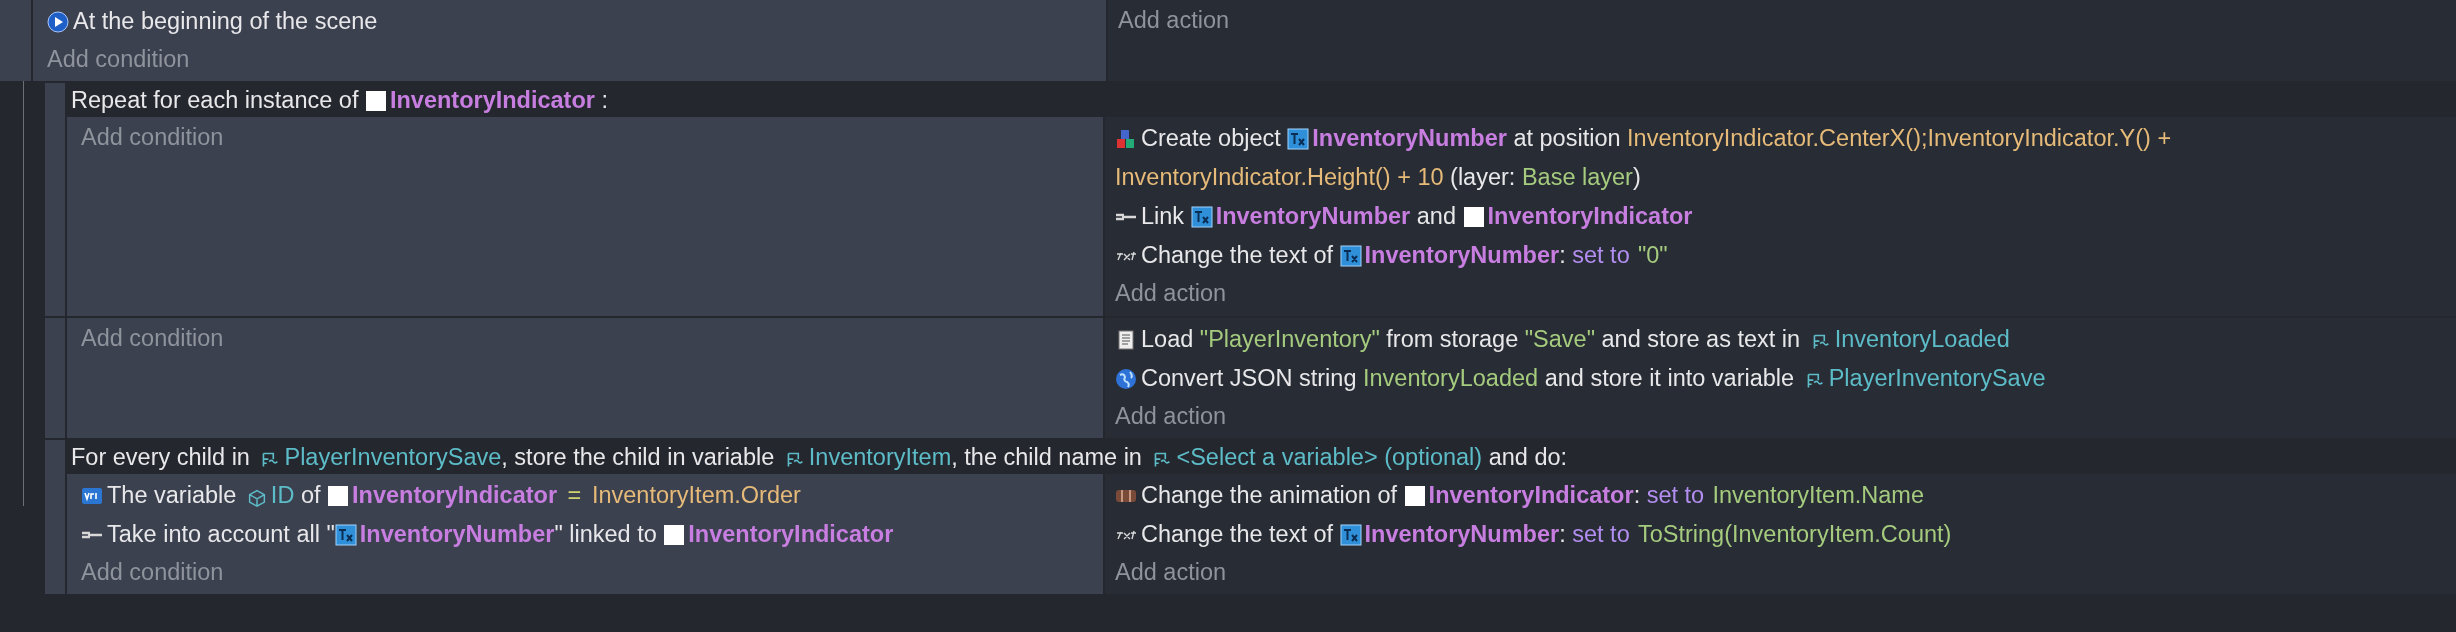 This screenshot has width=2456, height=632. I want to click on operator-text: =, so click(574, 494).